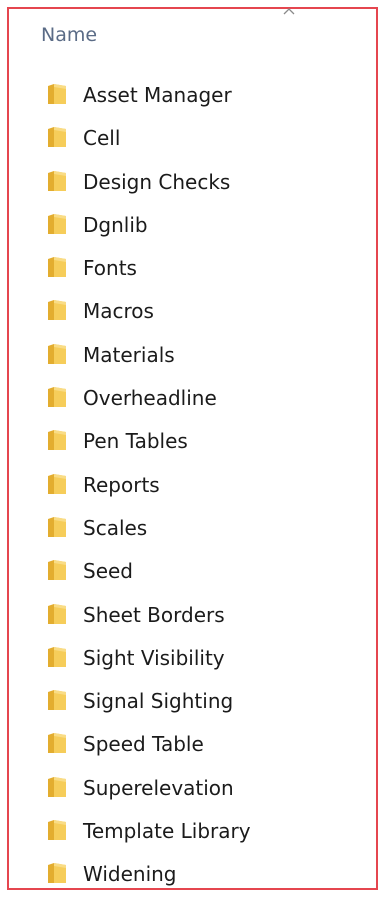  Describe the element at coordinates (115, 527) in the screenshot. I see `folder-name: Scales` at that location.